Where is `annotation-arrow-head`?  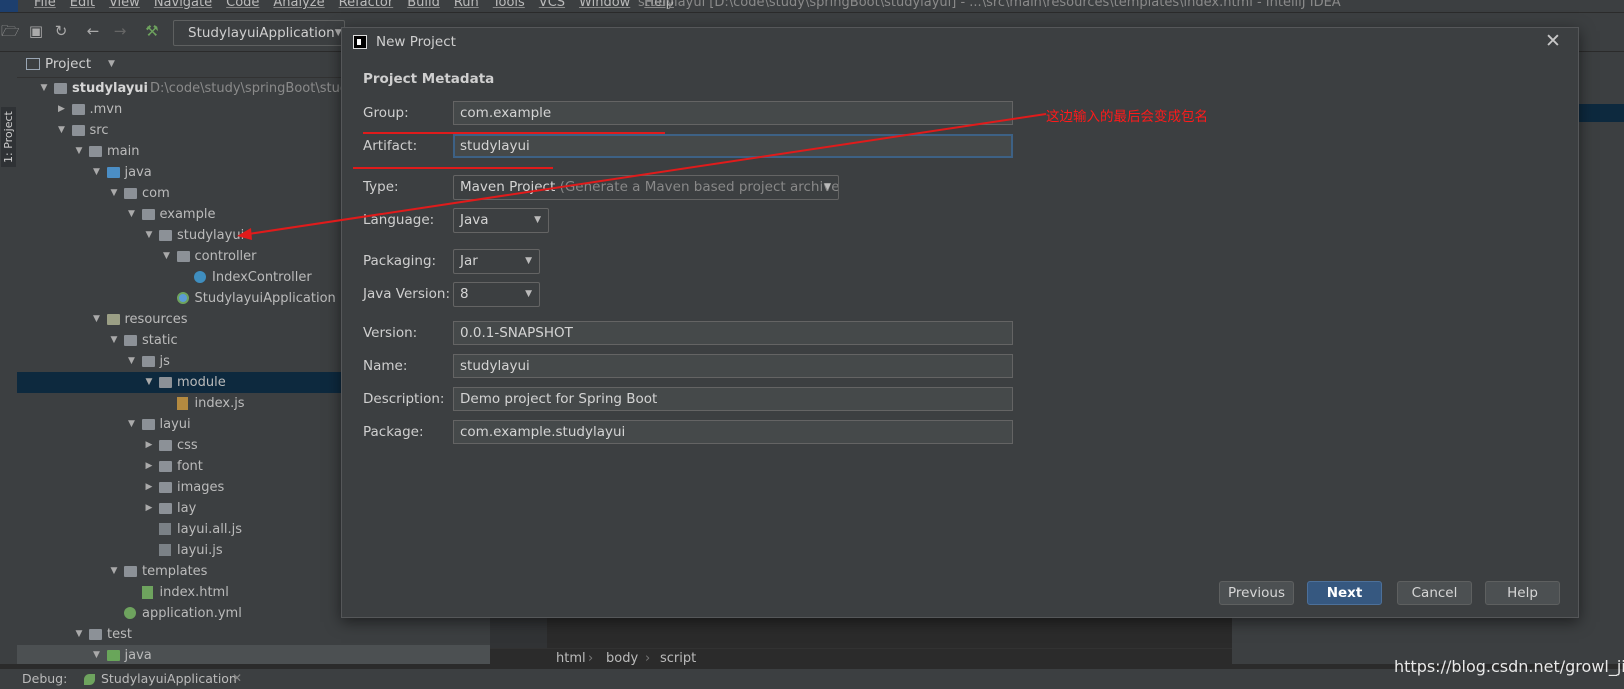
annotation-arrow-head is located at coordinates (244, 234).